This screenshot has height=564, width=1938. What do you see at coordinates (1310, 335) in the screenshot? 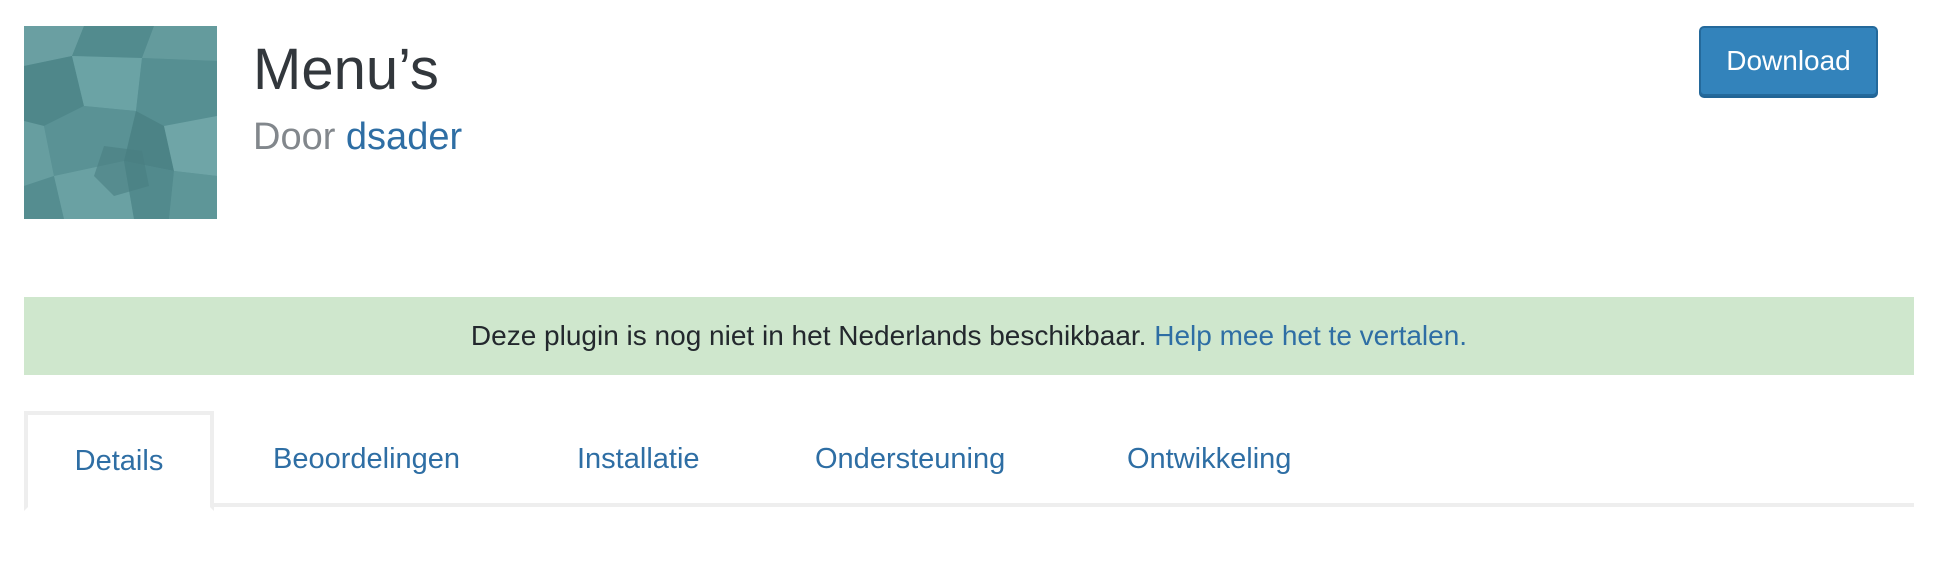
I see `translate-link: Help mee het te vertalen.` at bounding box center [1310, 335].